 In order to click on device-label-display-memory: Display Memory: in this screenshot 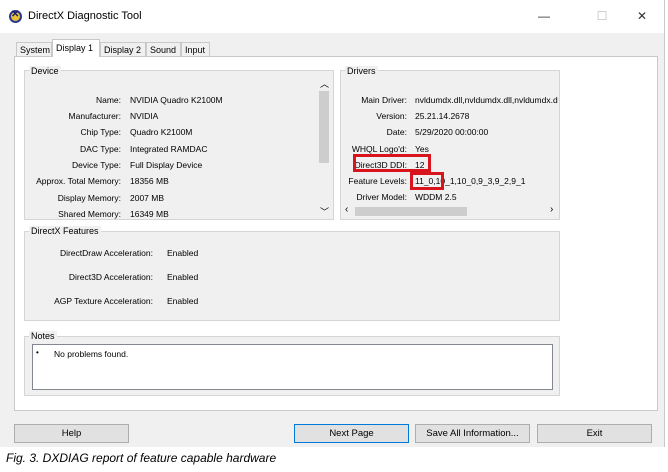, I will do `click(89, 198)`.